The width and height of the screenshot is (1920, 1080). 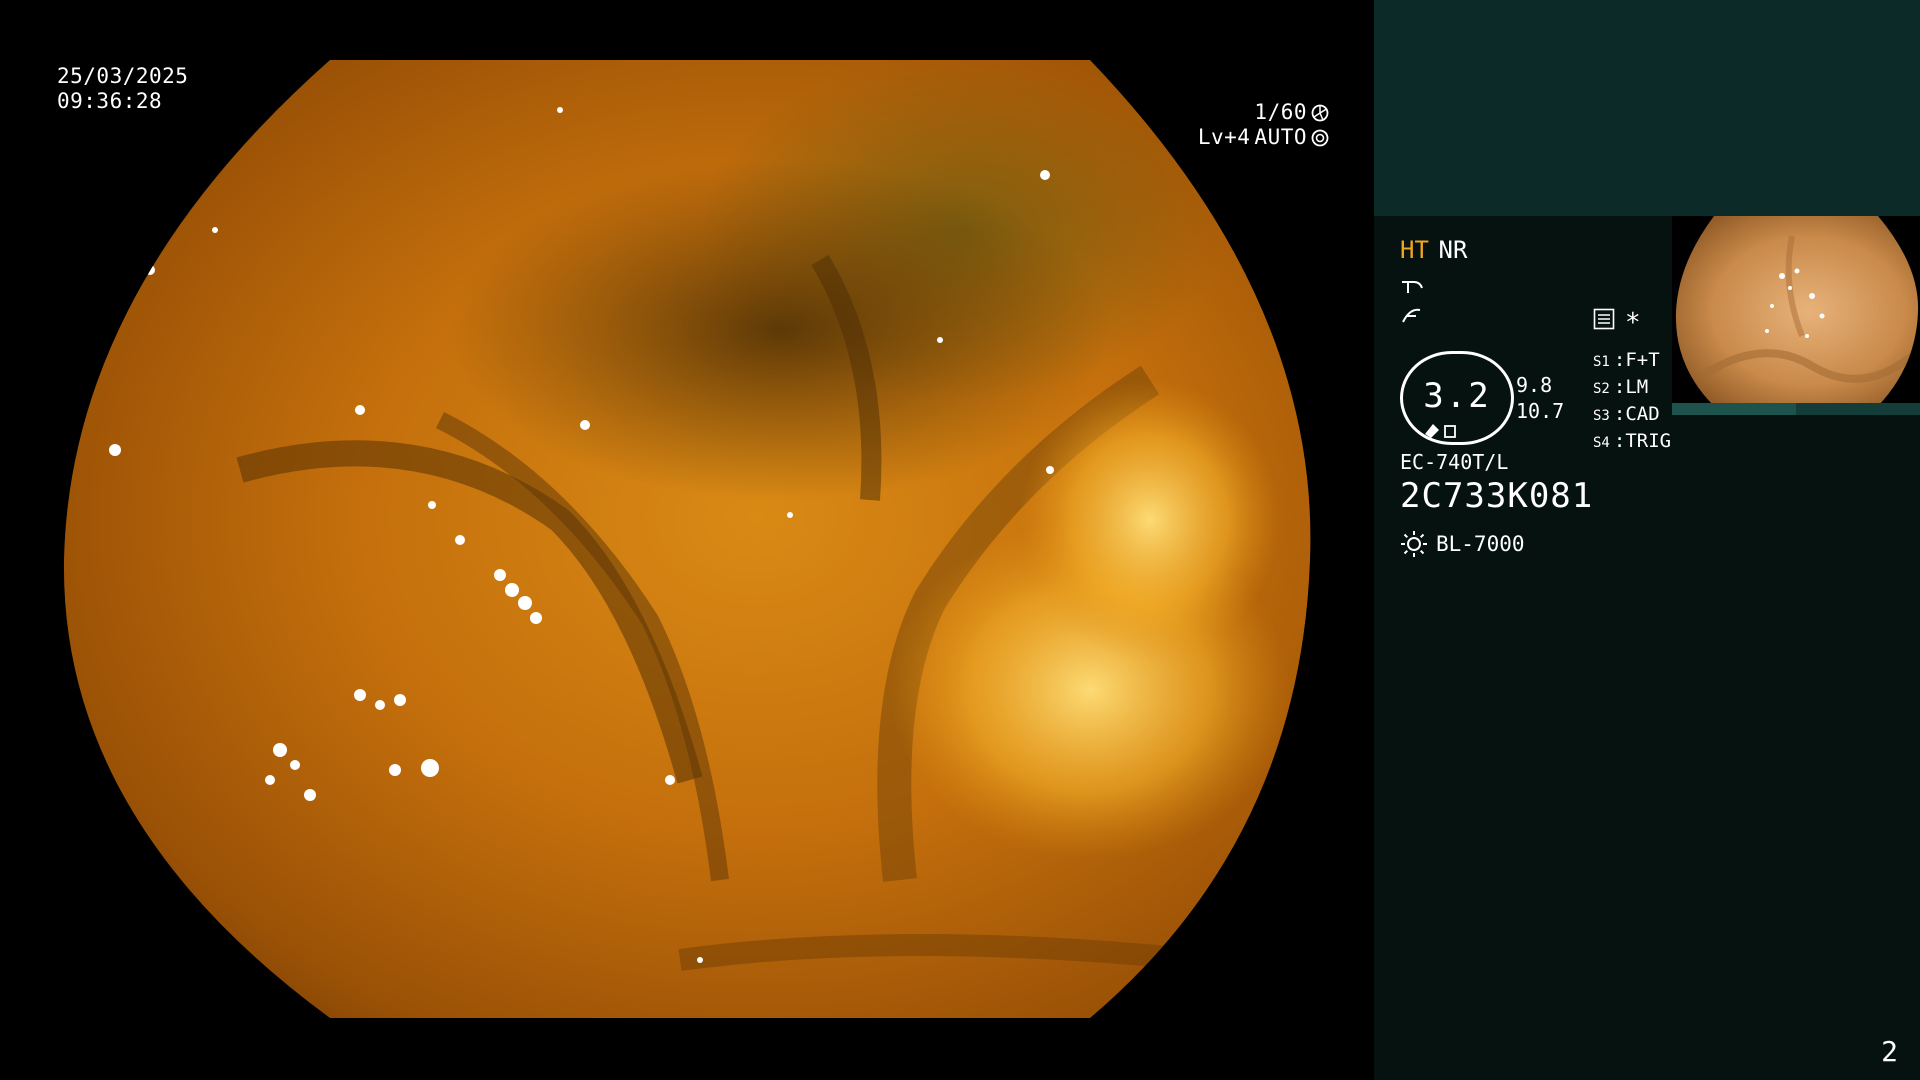 I want to click on scene-item: S2:LM, so click(x=1621, y=387).